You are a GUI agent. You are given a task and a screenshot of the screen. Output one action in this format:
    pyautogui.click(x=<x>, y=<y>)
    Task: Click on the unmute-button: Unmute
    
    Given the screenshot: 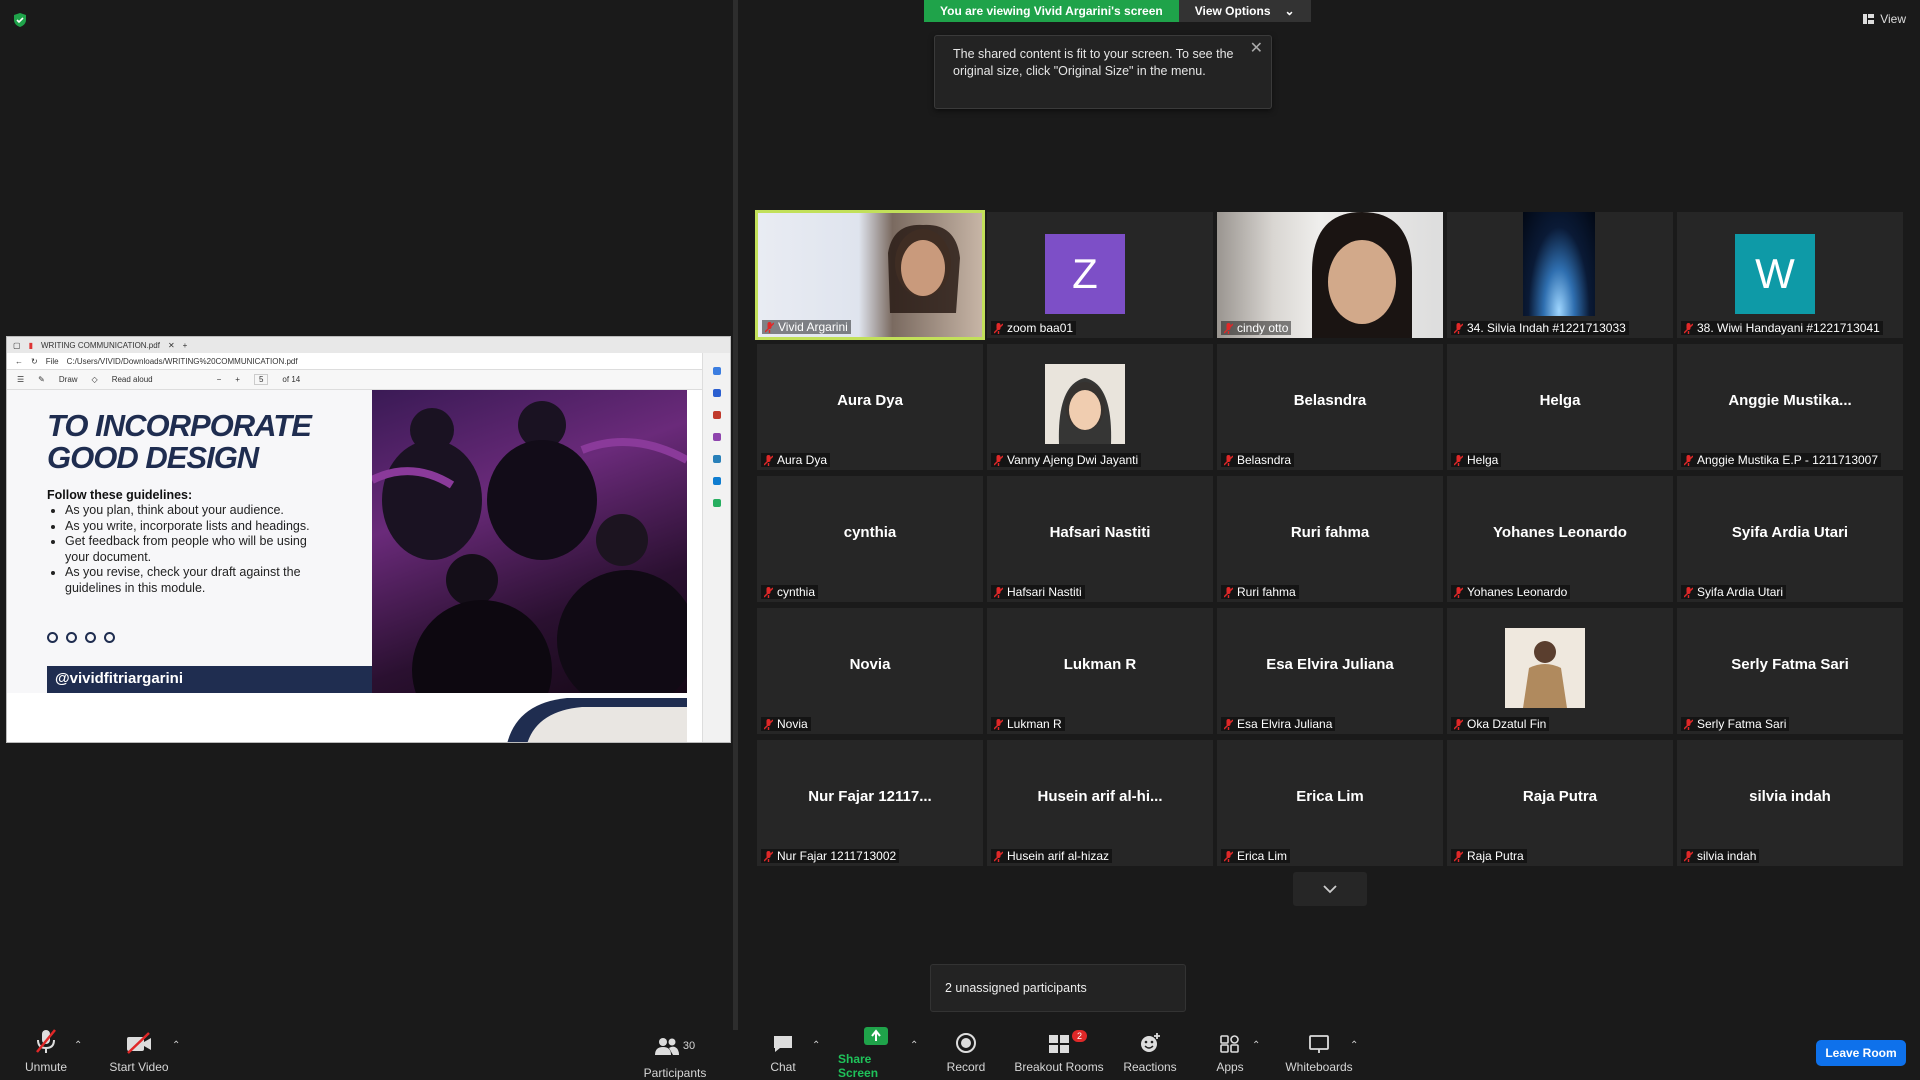 What is the action you would take?
    pyautogui.click(x=46, y=1052)
    